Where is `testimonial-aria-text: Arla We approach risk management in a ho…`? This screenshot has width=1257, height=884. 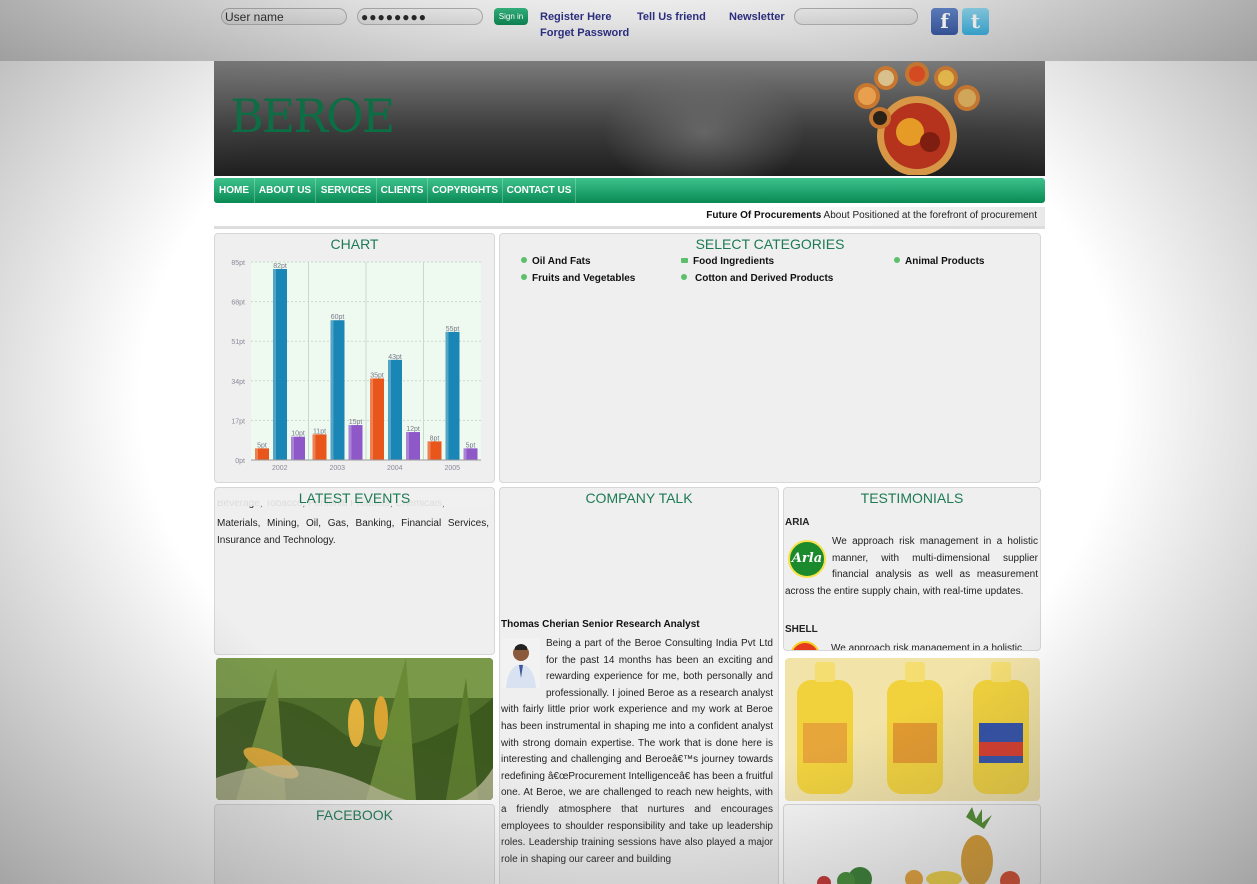
testimonial-aria-text: Arla We approach risk management in a ho… is located at coordinates (911, 565).